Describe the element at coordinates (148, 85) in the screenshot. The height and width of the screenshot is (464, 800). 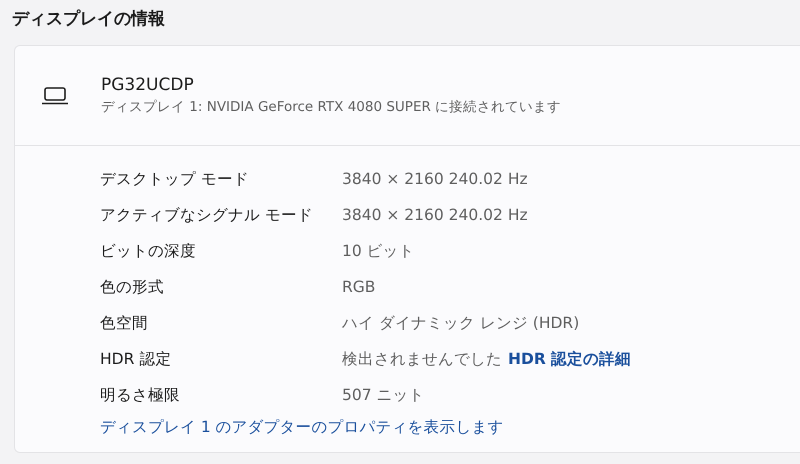
I see `display-name: PG32UCDP` at that location.